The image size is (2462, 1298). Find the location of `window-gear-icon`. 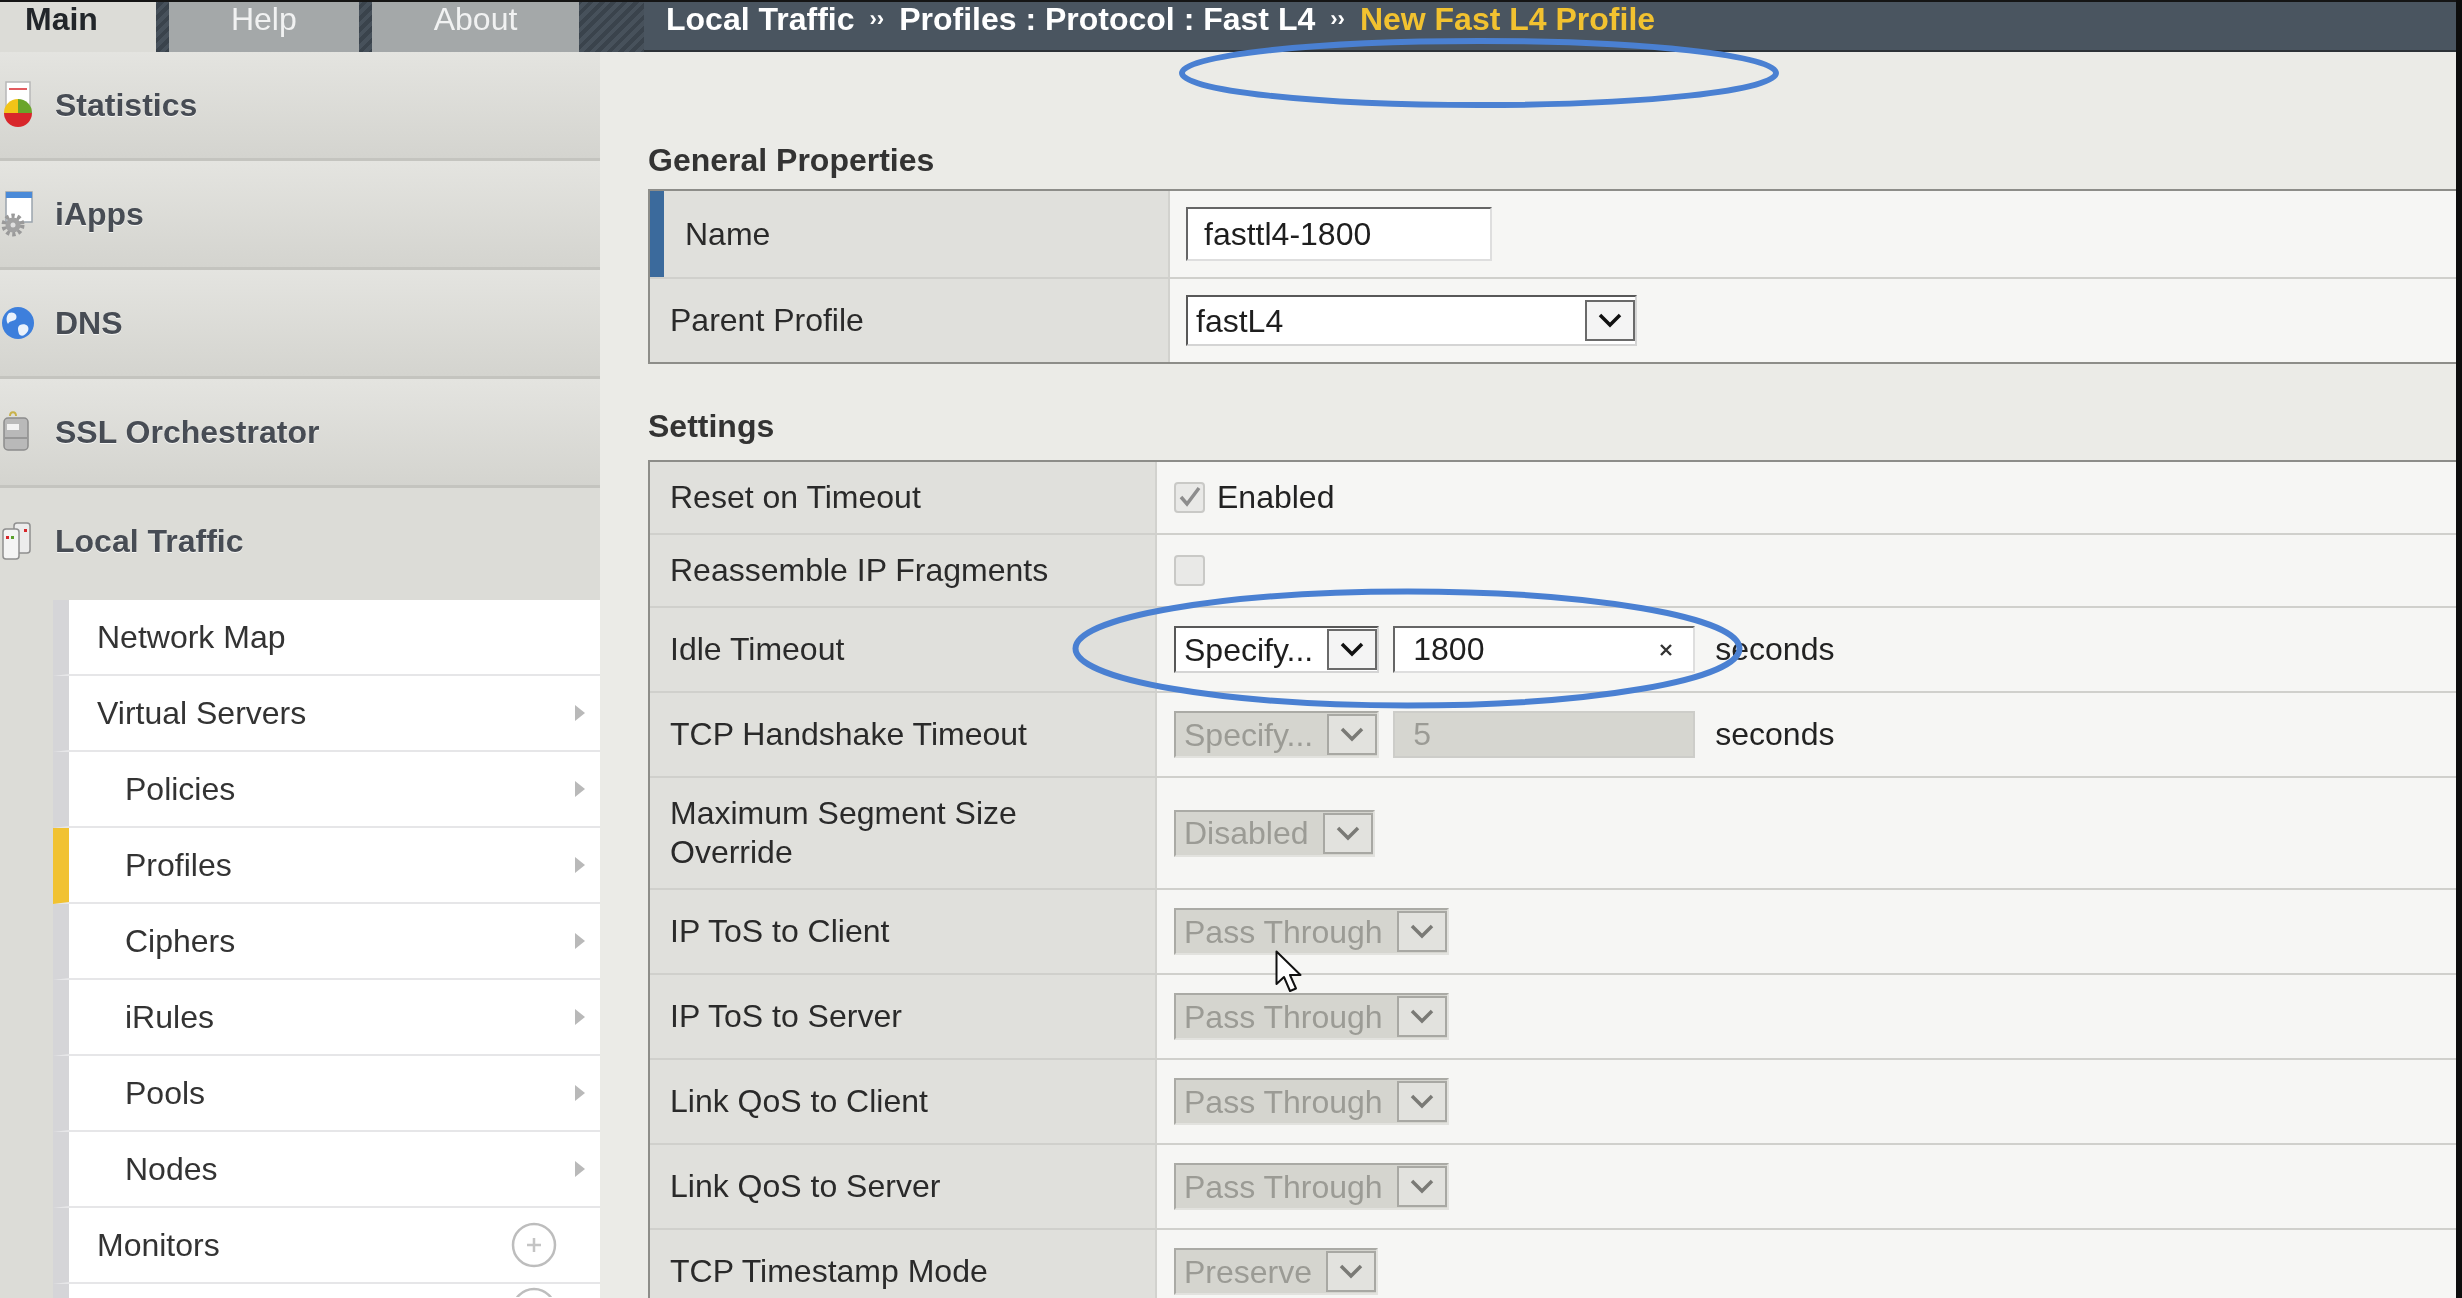

window-gear-icon is located at coordinates (18, 214).